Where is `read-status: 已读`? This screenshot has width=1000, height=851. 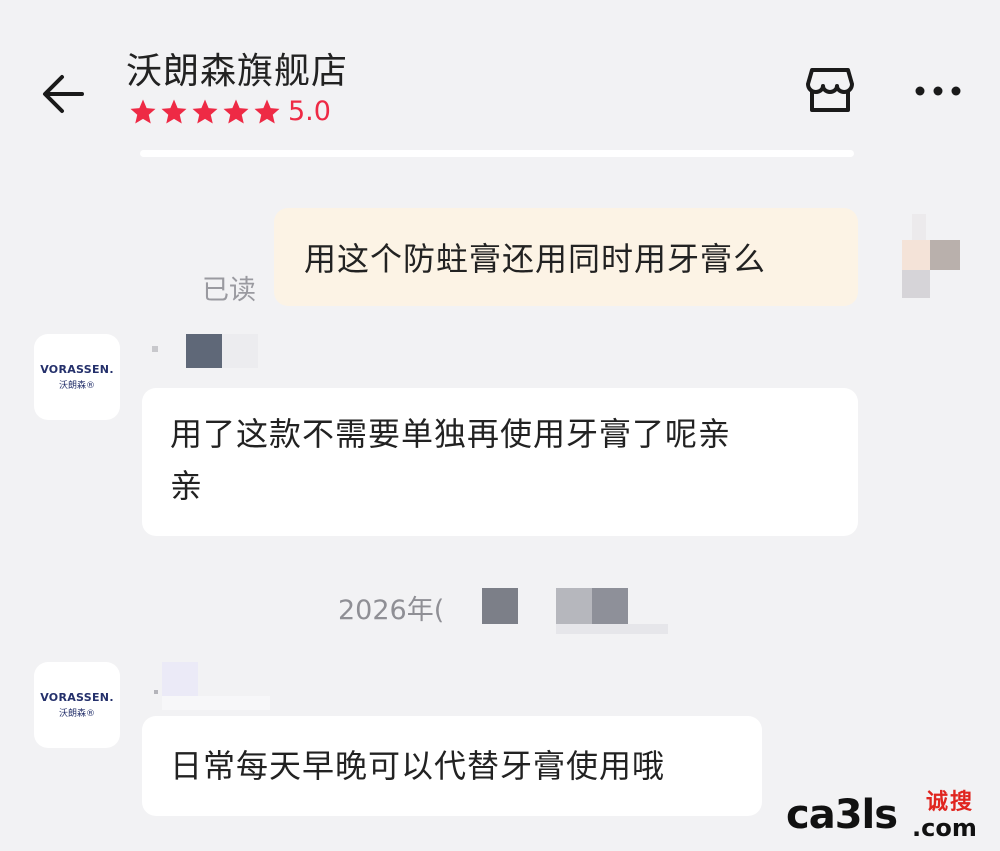
read-status: 已读 is located at coordinates (229, 290).